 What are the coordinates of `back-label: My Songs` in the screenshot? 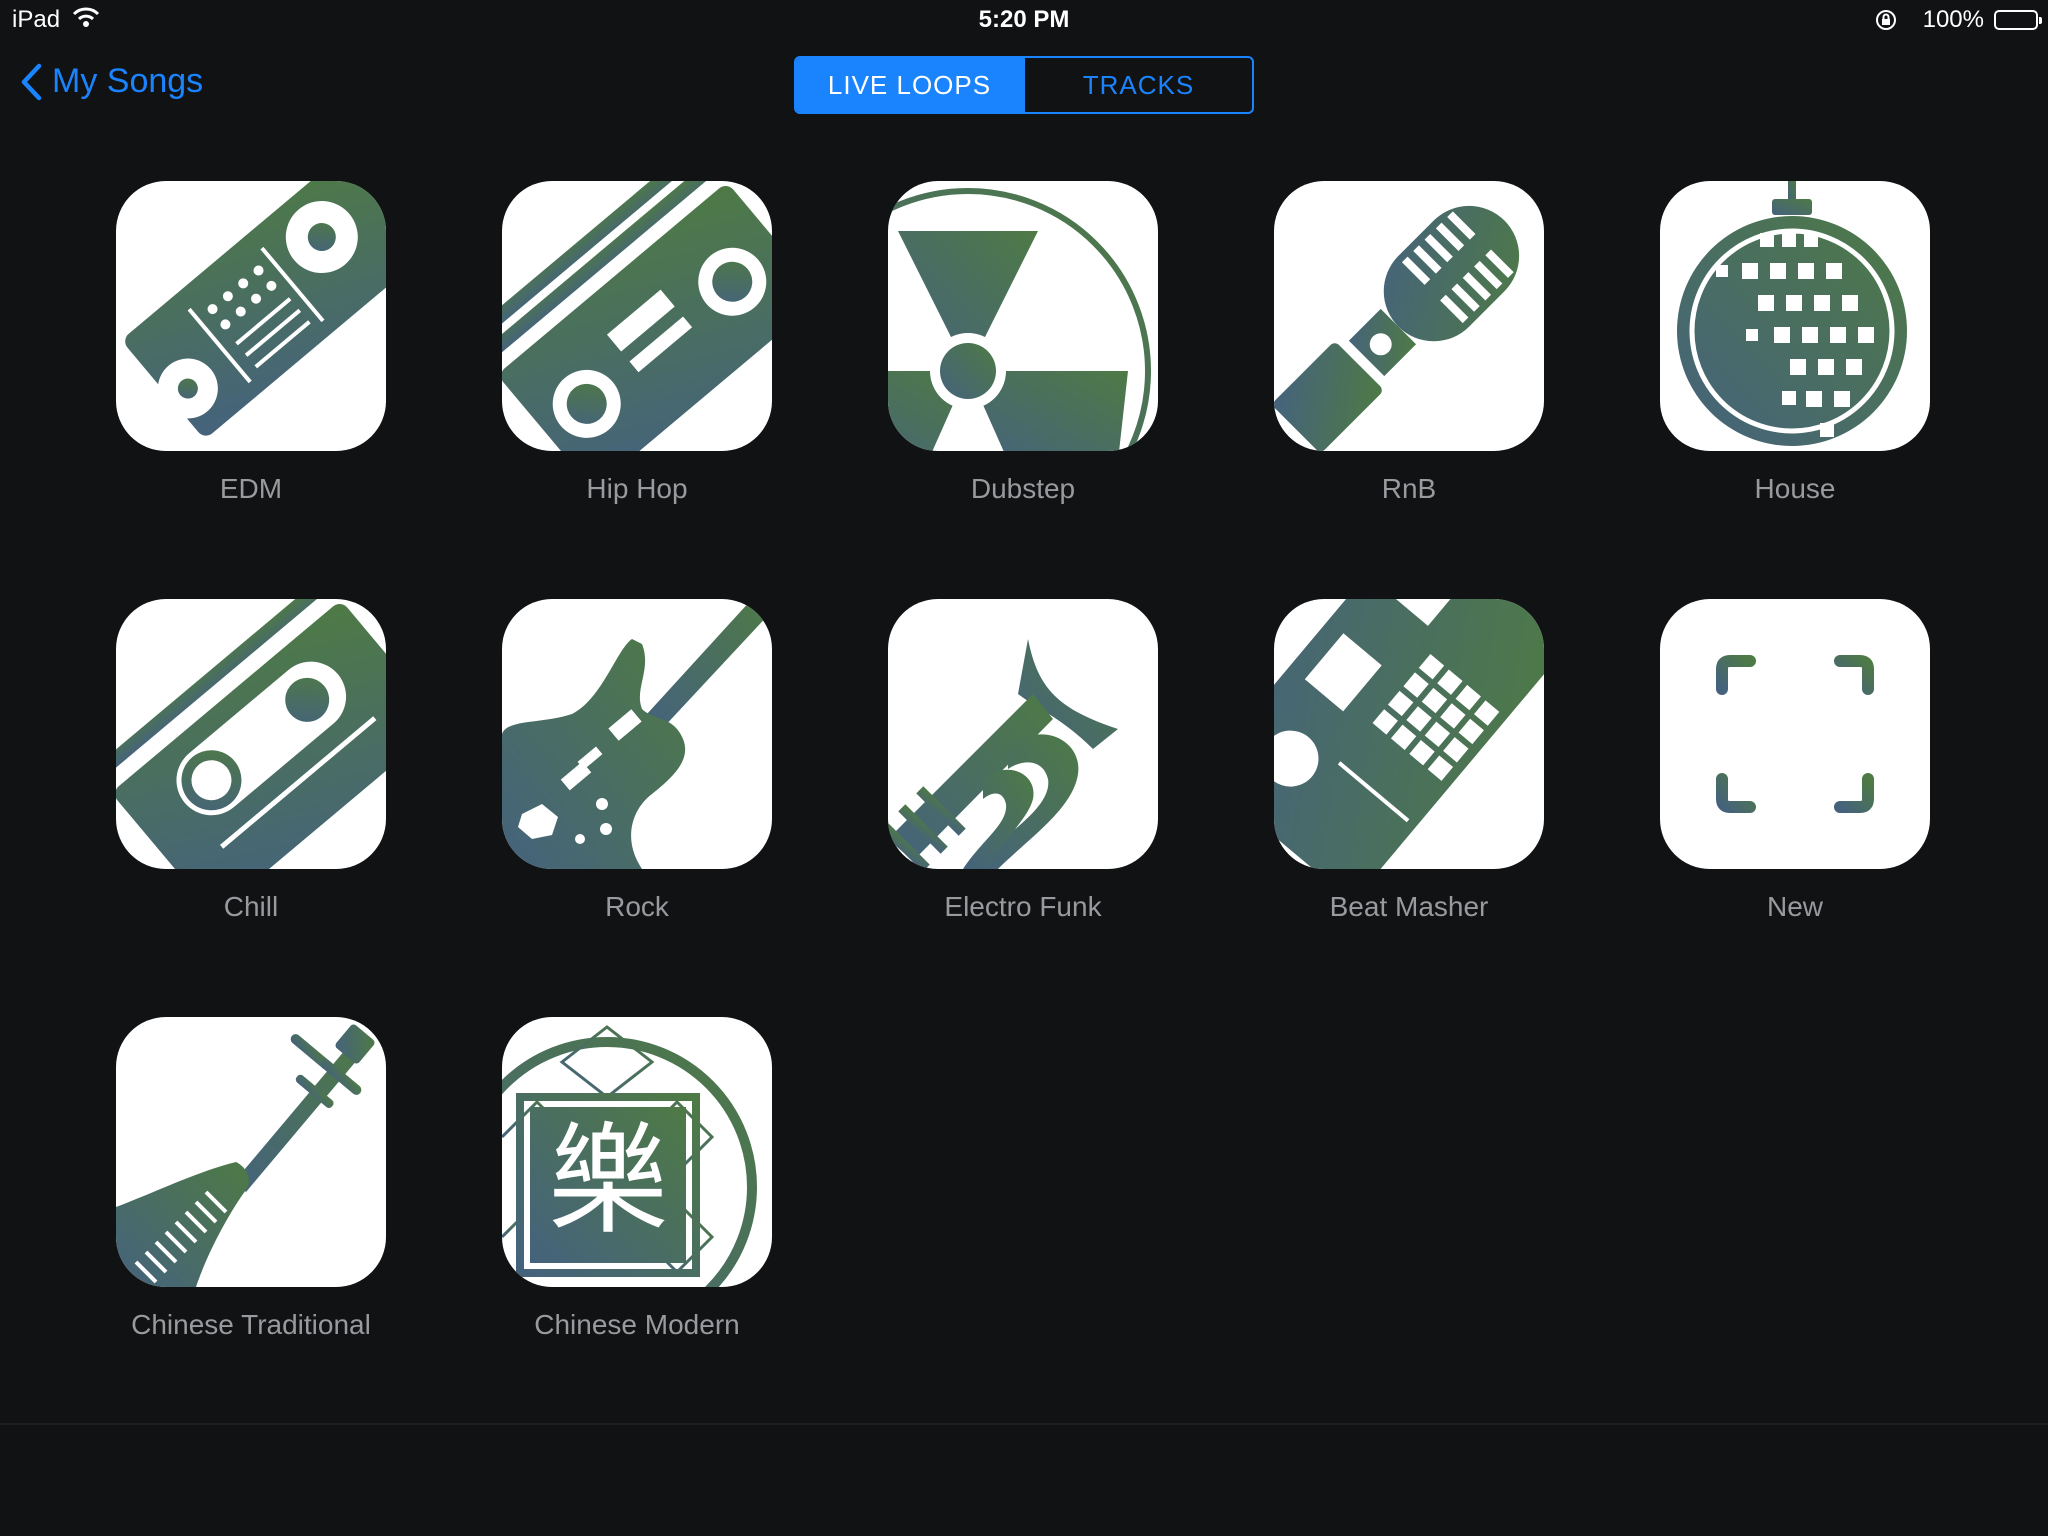 It's located at (128, 81).